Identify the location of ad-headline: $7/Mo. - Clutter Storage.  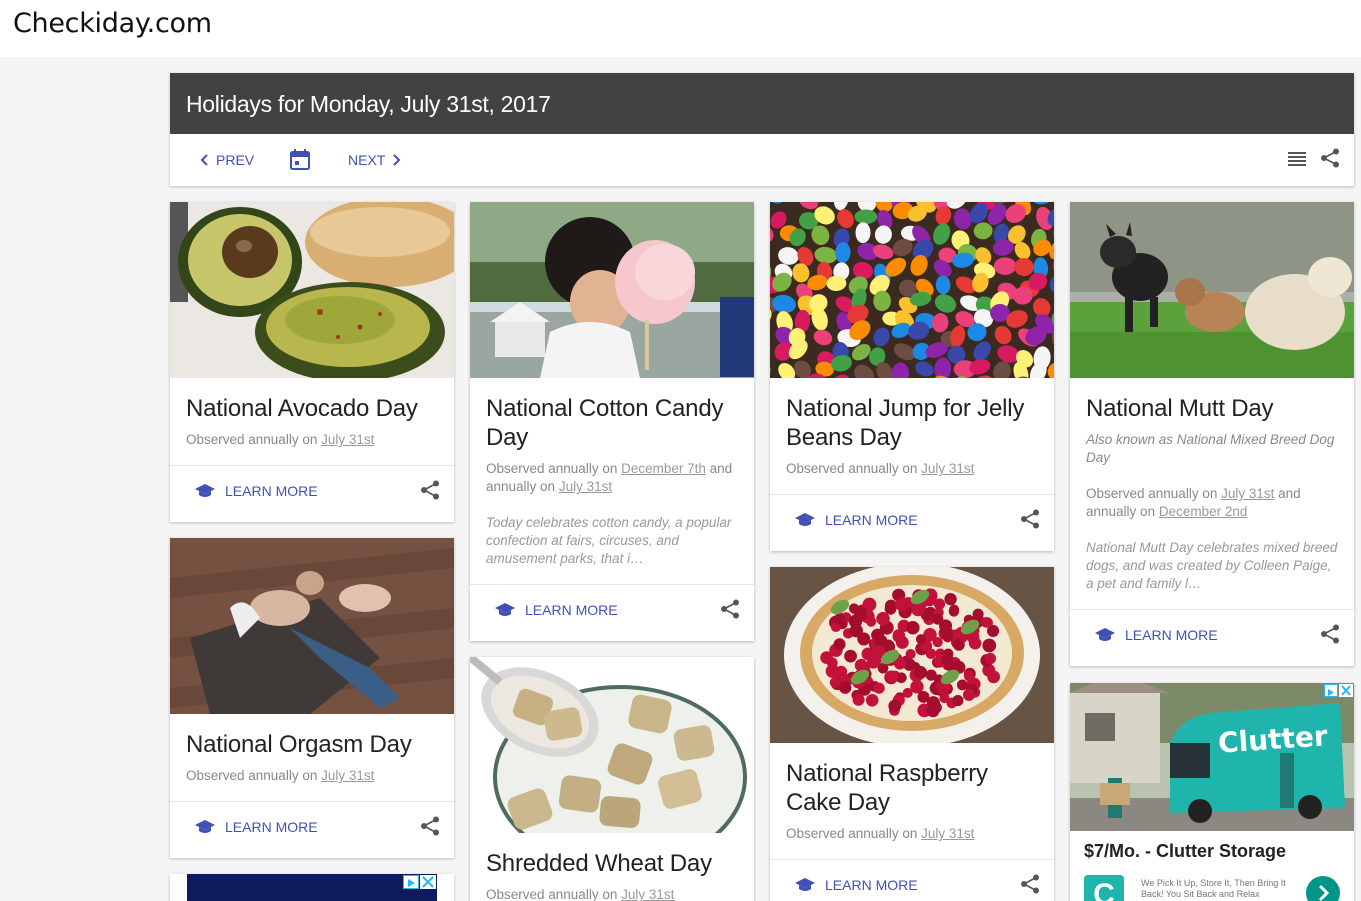
(1185, 851).